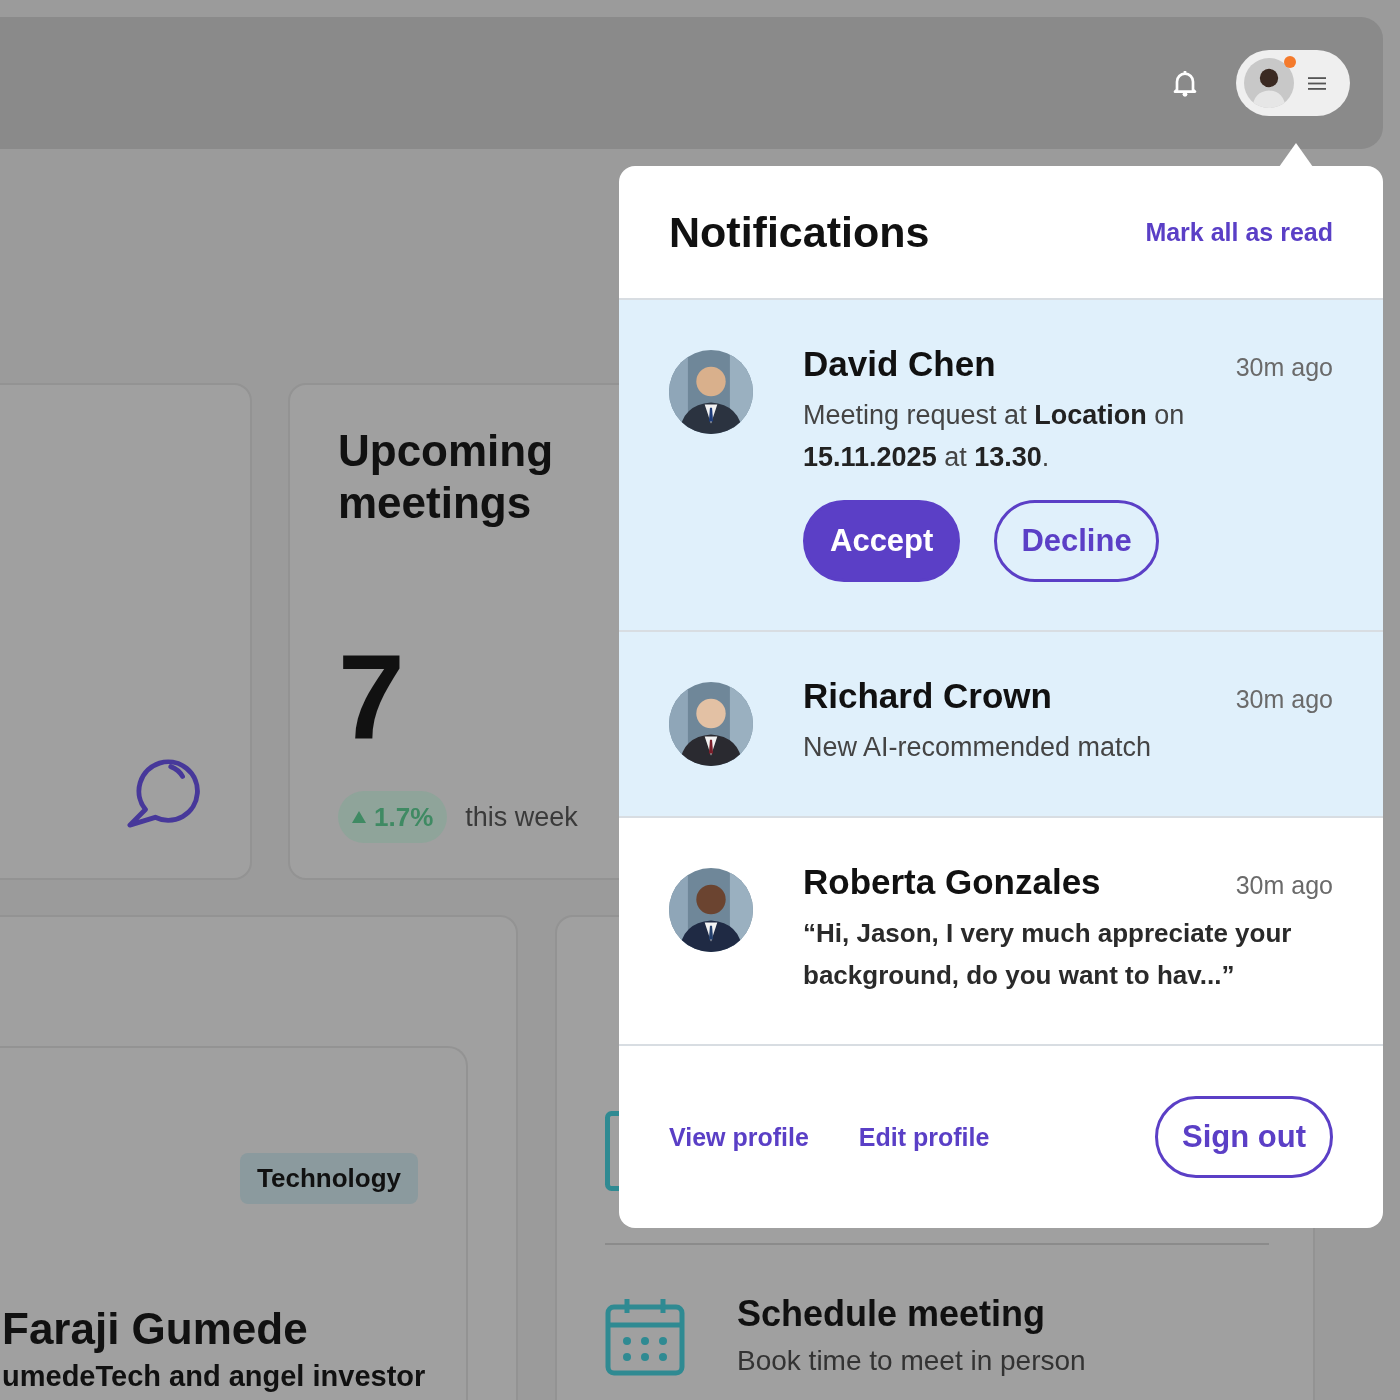 This screenshot has height=1400, width=1400. What do you see at coordinates (739, 1137) in the screenshot?
I see `profile-link: View profile` at bounding box center [739, 1137].